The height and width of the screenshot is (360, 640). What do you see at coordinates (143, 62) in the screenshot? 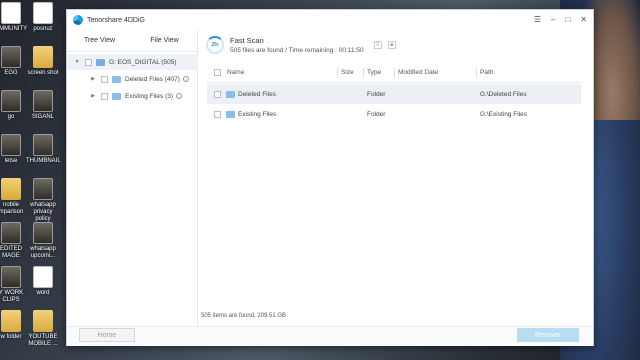
I see `tree-item-label: G: EOS_DIGITAL (505)` at bounding box center [143, 62].